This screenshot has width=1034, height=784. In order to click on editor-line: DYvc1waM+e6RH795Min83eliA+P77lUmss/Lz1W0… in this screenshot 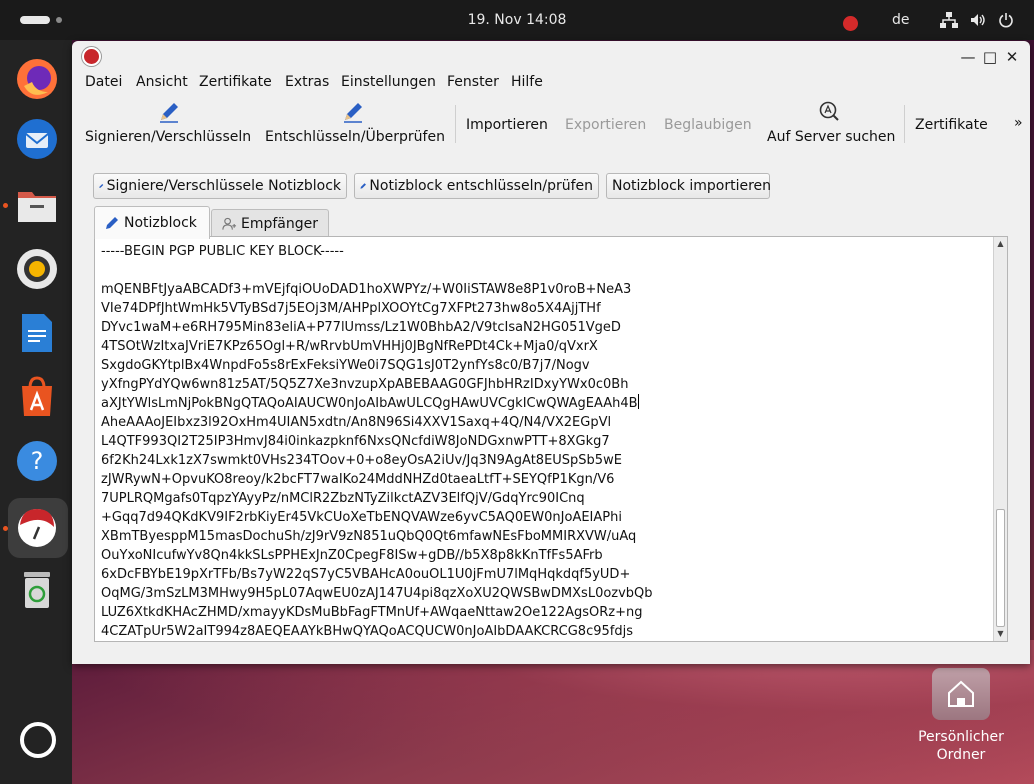, I will do `click(361, 327)`.